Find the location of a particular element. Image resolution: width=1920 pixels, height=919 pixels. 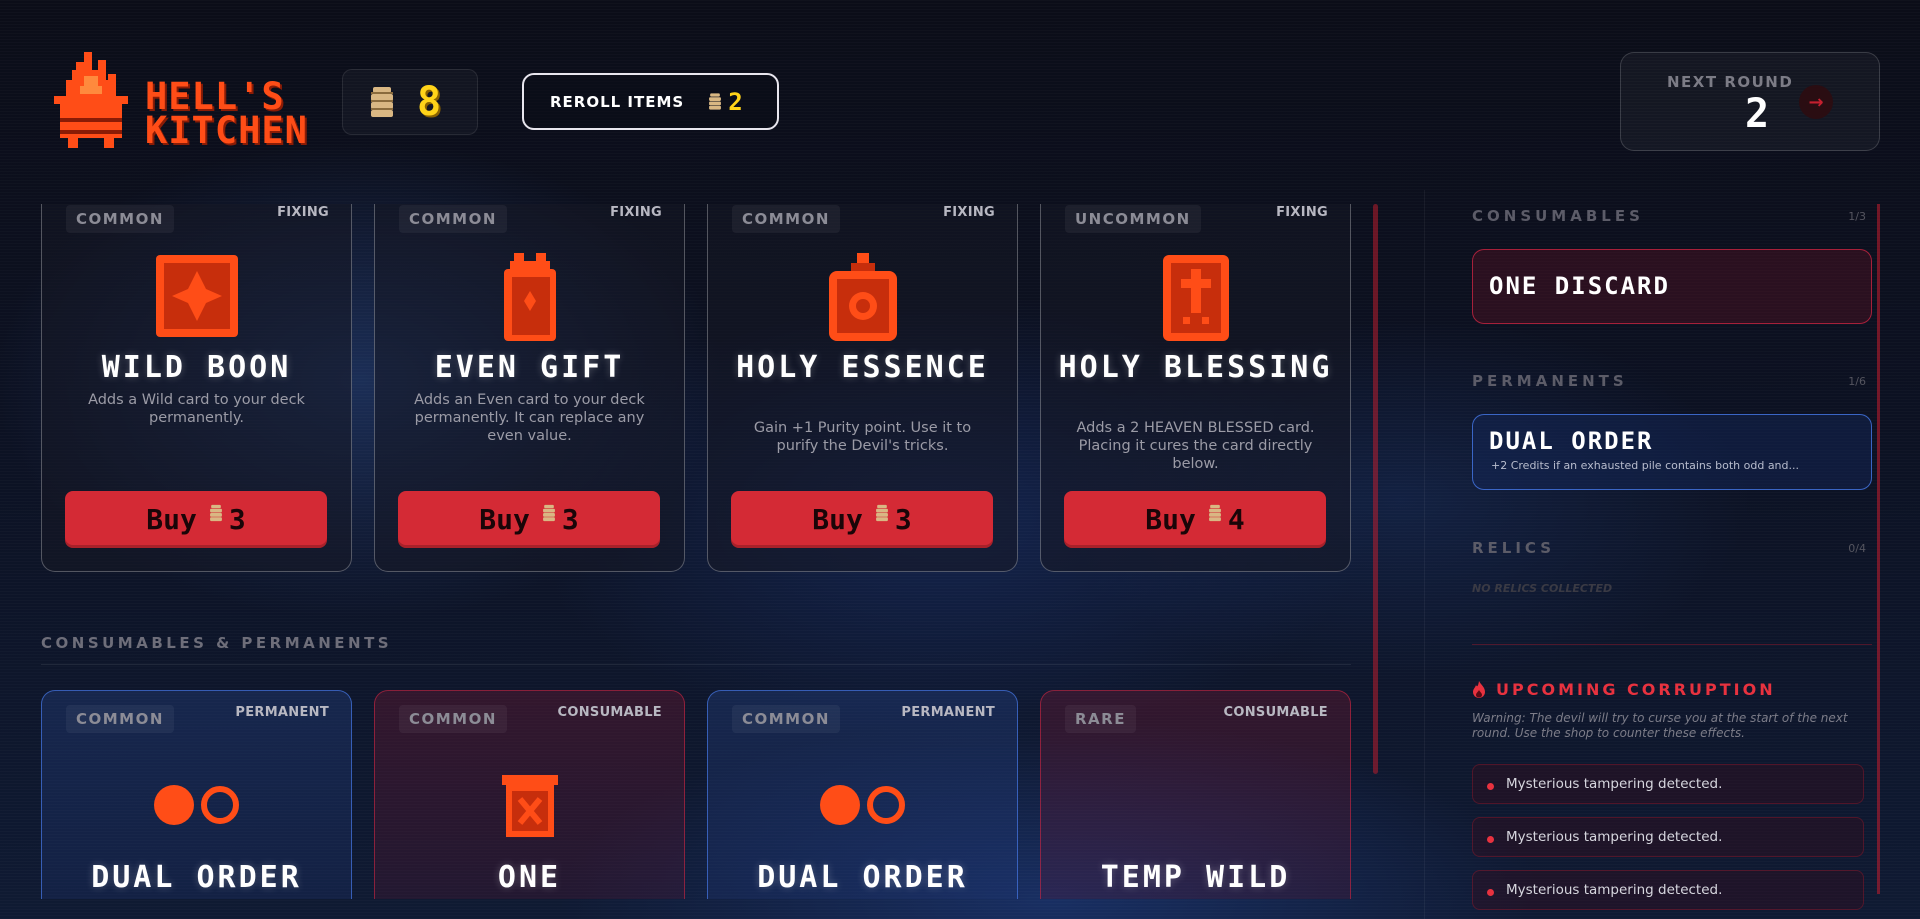

relics-count: 0/4 is located at coordinates (1857, 548).